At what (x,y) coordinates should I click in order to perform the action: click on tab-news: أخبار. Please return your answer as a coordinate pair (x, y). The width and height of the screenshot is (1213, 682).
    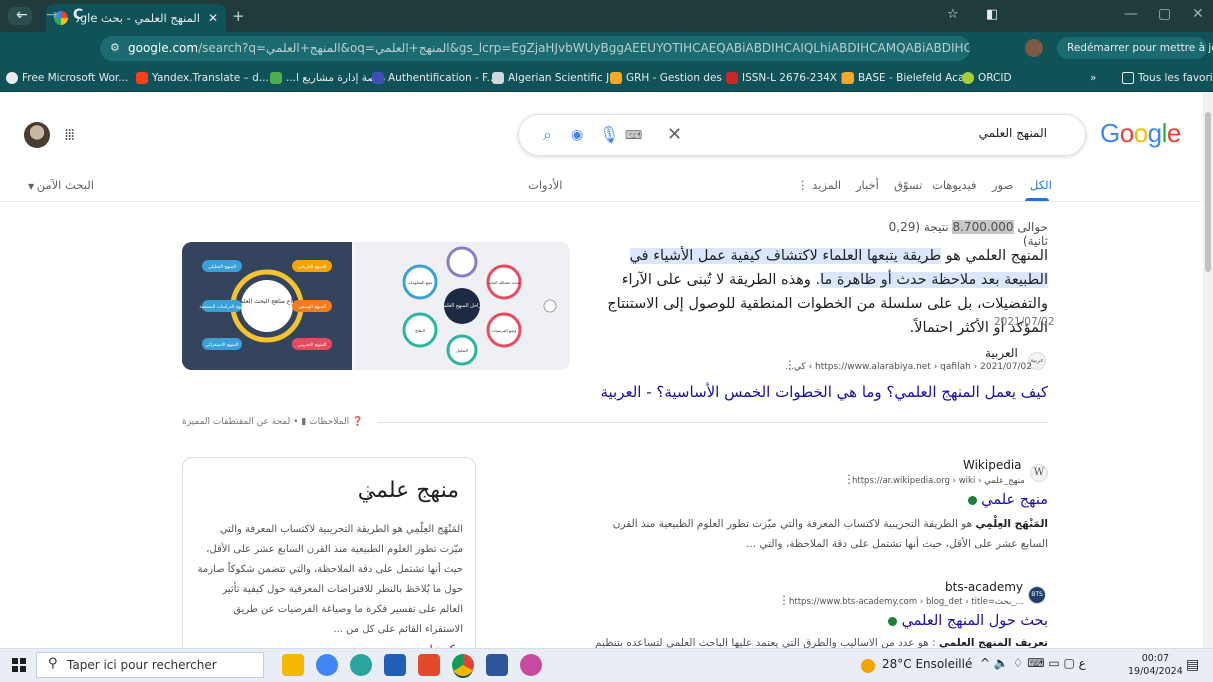
    Looking at the image, I should click on (867, 185).